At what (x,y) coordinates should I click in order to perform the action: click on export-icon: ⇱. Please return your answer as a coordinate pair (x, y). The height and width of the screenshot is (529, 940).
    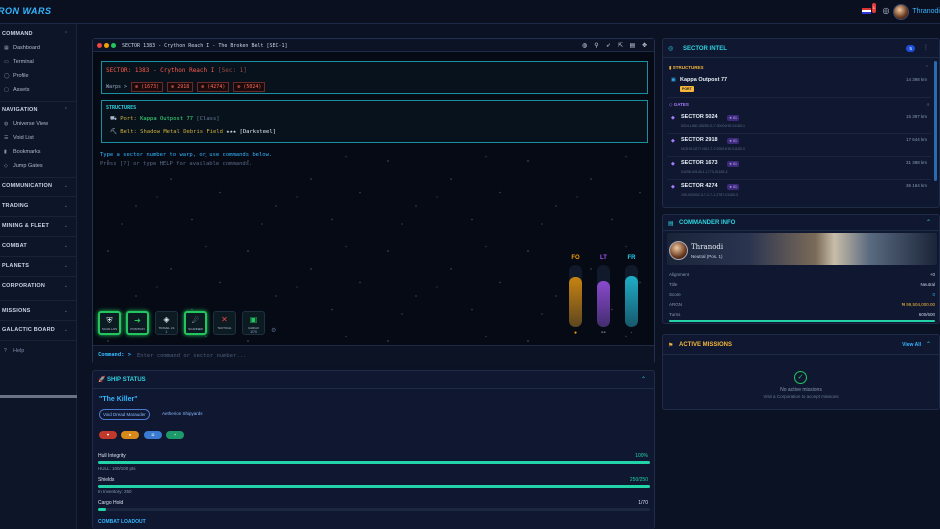
    Looking at the image, I should click on (620, 45).